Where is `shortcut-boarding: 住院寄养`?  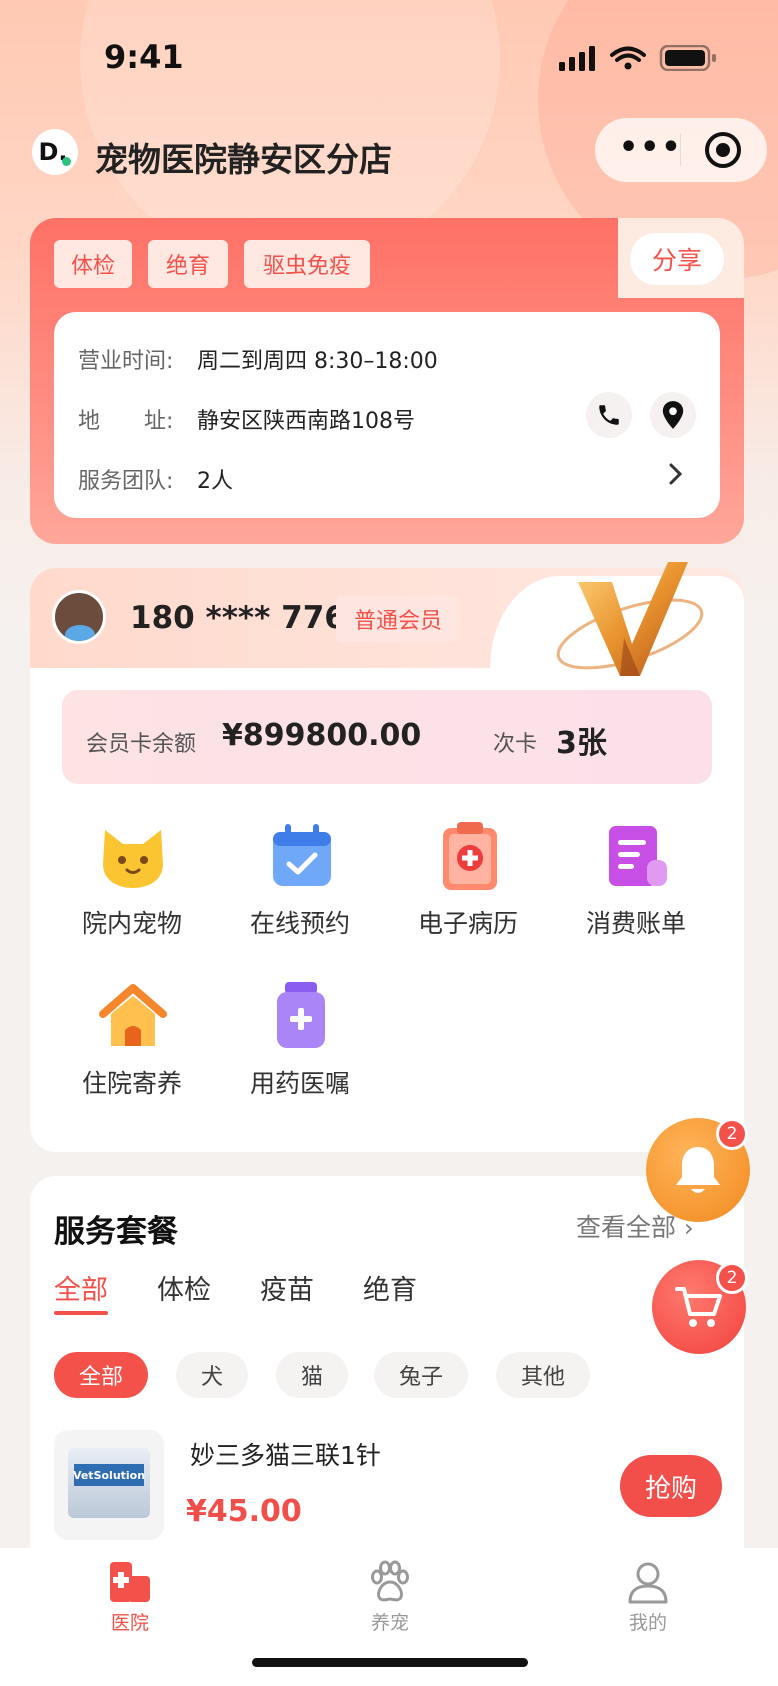 shortcut-boarding: 住院寄养 is located at coordinates (132, 1040).